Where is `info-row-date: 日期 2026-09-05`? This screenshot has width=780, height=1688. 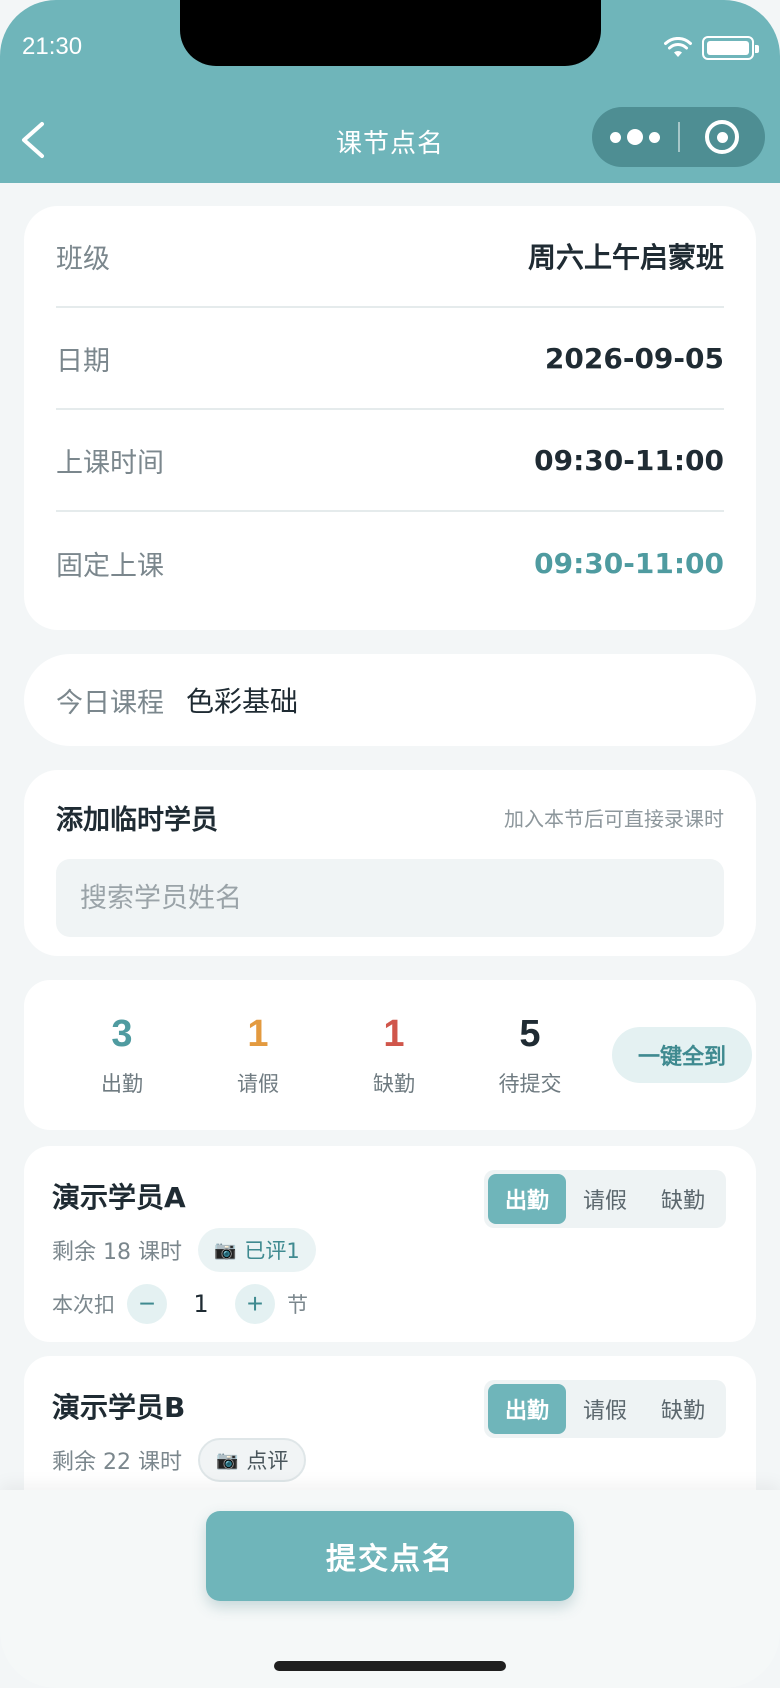 info-row-date: 日期 2026-09-05 is located at coordinates (390, 359).